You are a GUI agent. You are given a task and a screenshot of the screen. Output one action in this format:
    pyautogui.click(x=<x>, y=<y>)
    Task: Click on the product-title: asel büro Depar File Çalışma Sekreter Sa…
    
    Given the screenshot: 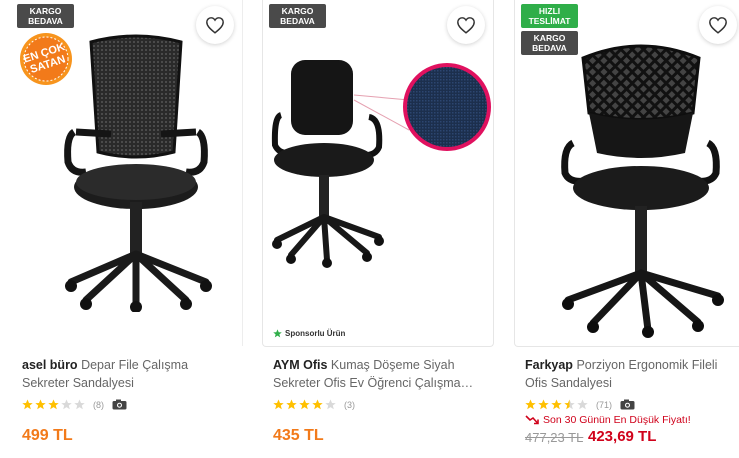 What is the action you would take?
    pyautogui.click(x=129, y=374)
    